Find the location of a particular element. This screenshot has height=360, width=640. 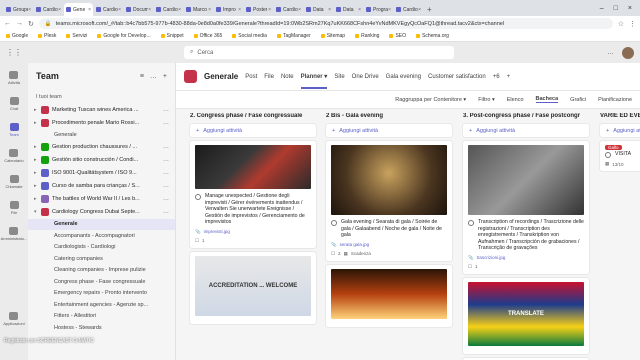

view-bacheca: Bacheca is located at coordinates (547, 99).